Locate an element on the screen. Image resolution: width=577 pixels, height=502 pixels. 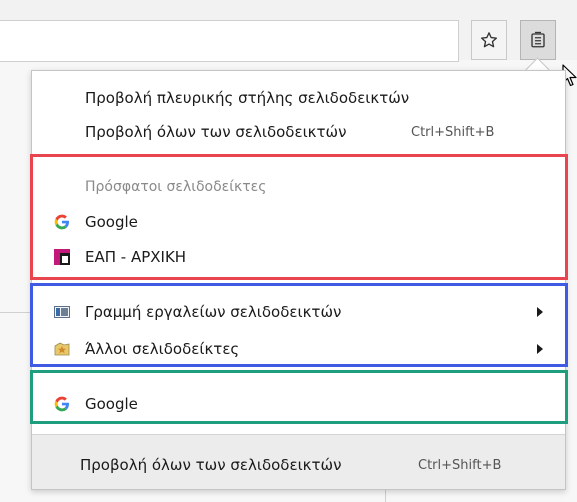
library-icon is located at coordinates (538, 40).